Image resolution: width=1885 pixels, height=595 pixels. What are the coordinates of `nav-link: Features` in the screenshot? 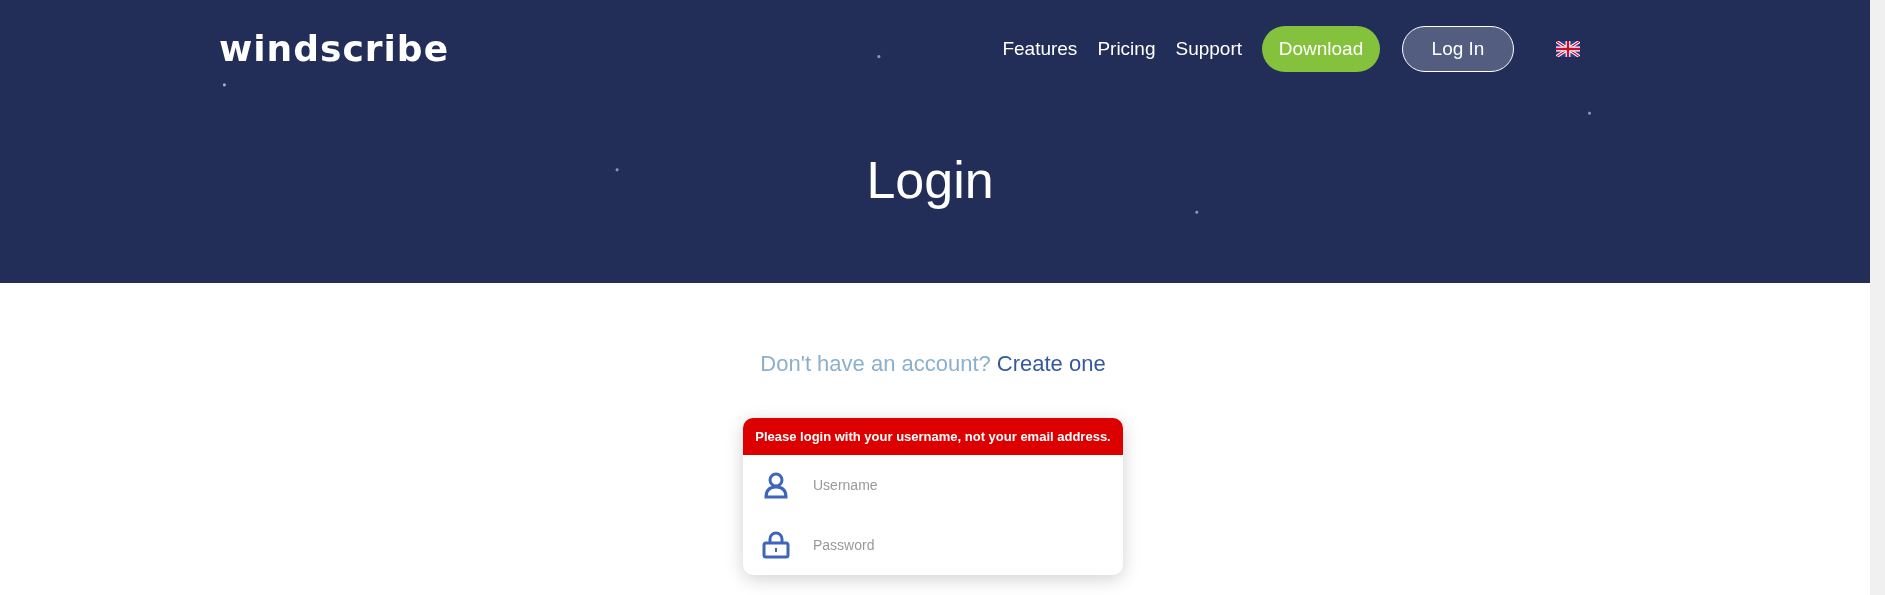 It's located at (1040, 49).